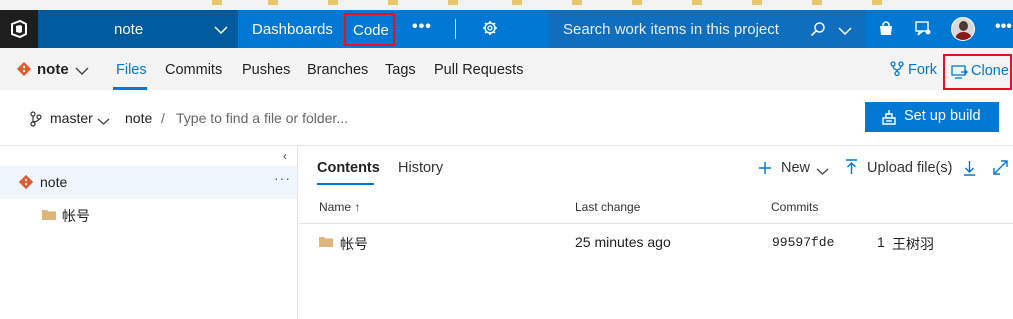 The image size is (1013, 319). Describe the element at coordinates (886, 29) in the screenshot. I see `marketplace-bag-icon` at that location.